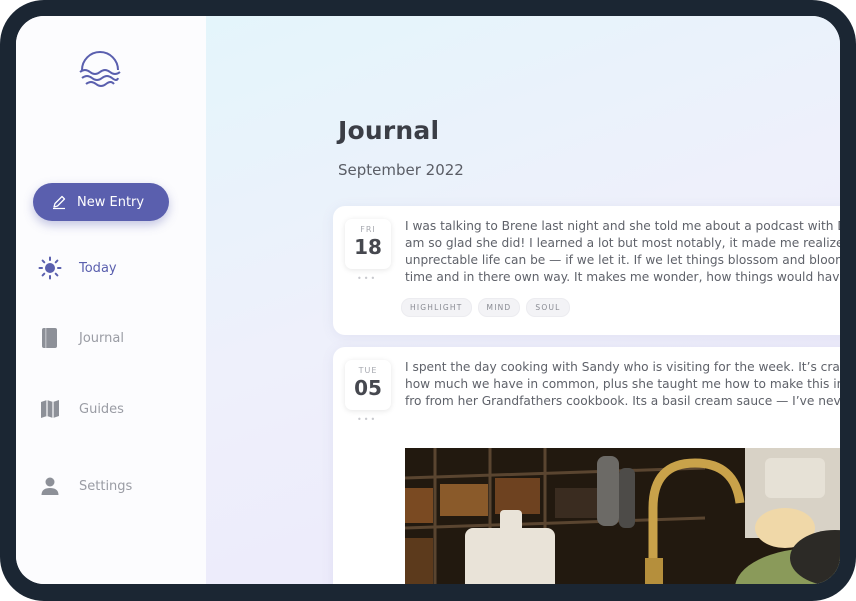  Describe the element at coordinates (106, 486) in the screenshot. I see `sidebar-item-label: Settings` at that location.